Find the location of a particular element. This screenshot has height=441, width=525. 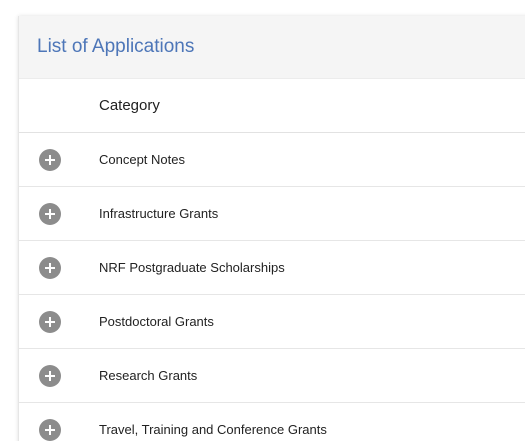

table-row: Concept Notes is located at coordinates (272, 160).